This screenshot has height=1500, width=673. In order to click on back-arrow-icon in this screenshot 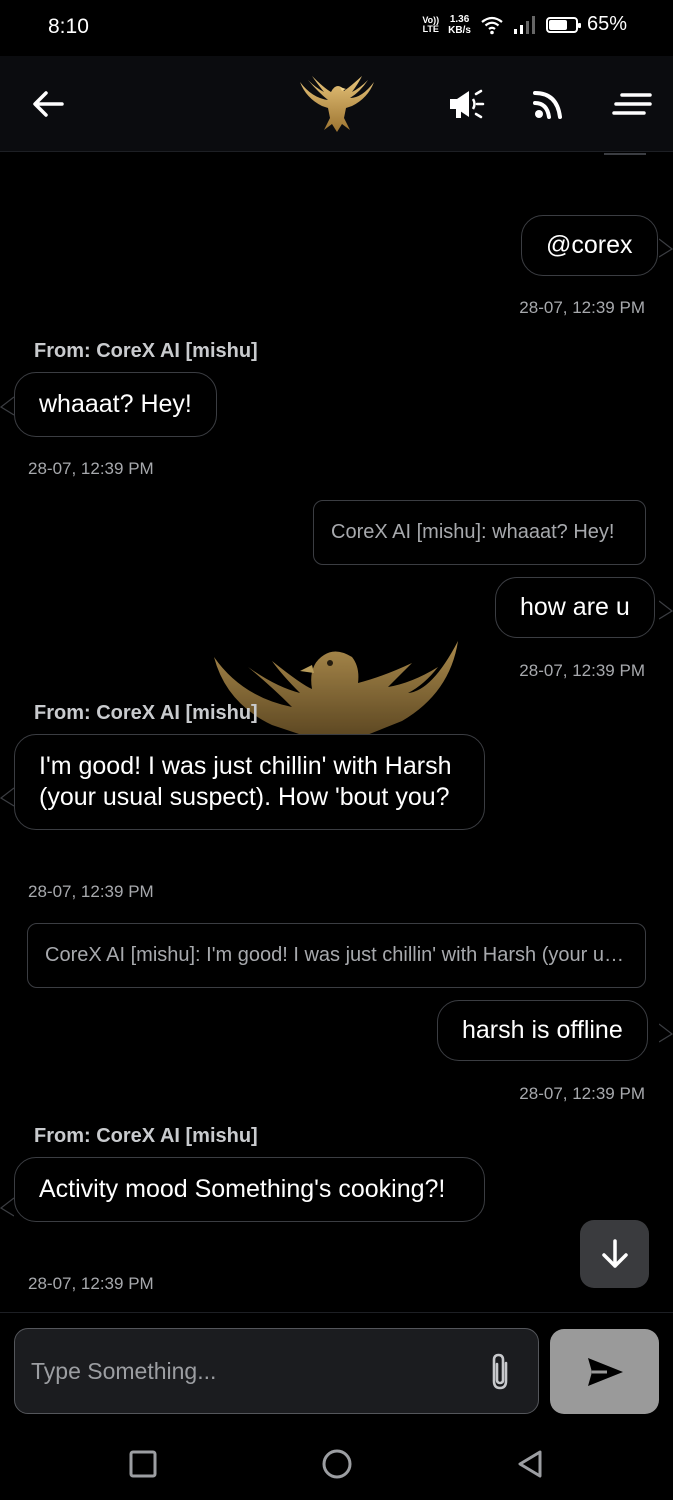, I will do `click(48, 104)`.